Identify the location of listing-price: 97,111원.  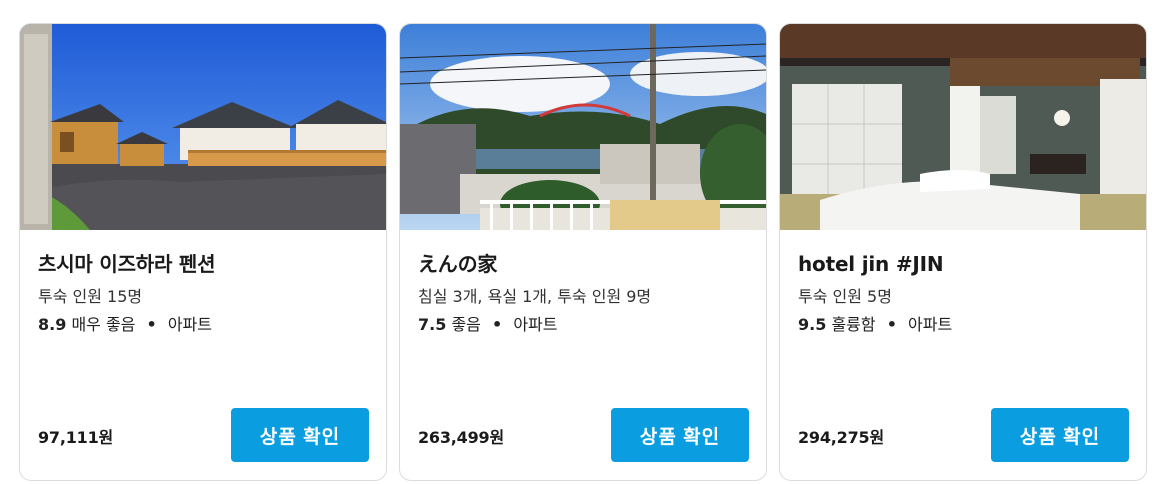
(76, 437).